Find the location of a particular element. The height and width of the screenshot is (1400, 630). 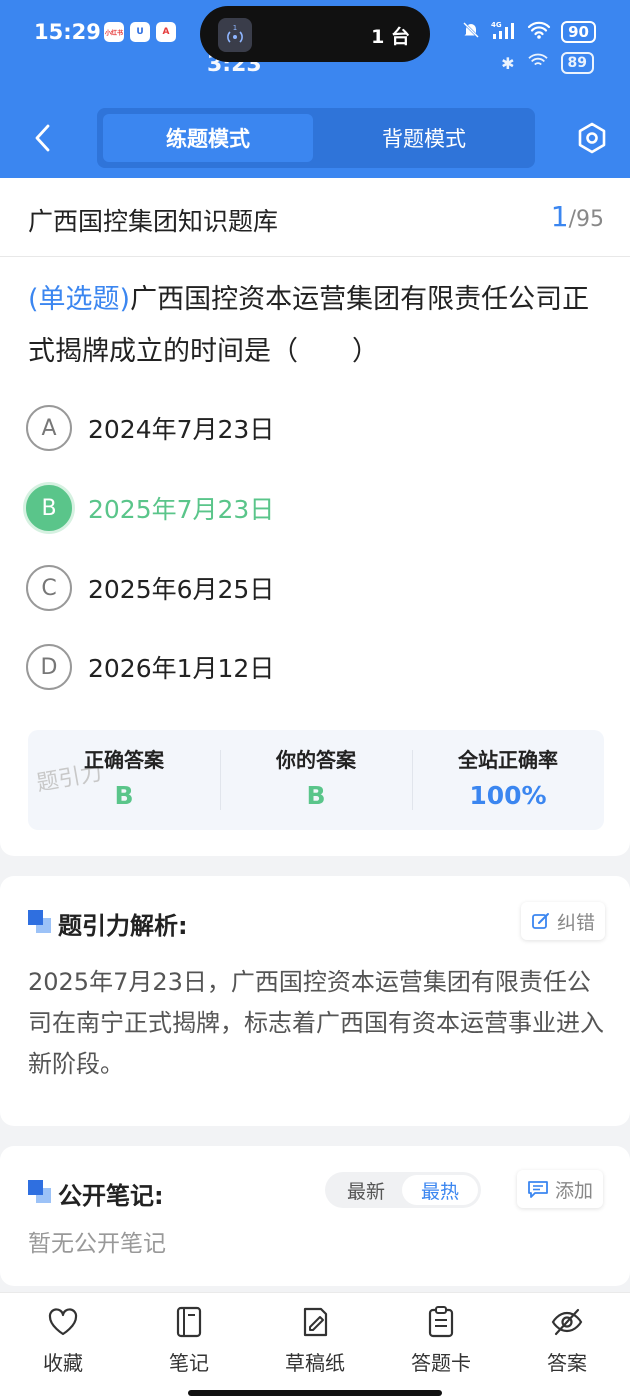

notebook-icon is located at coordinates (189, 1322).